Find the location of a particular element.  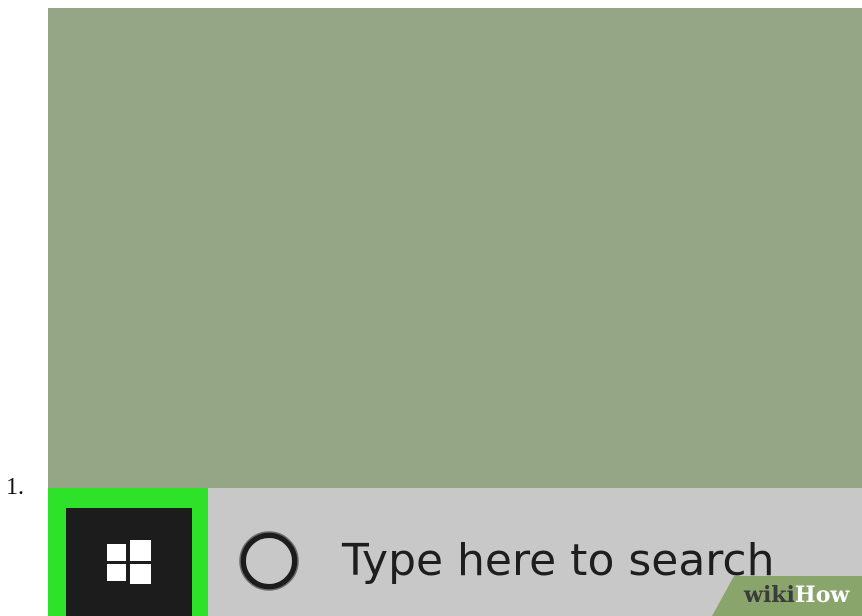

watermark-text: wikiHow is located at coordinates (796, 595).